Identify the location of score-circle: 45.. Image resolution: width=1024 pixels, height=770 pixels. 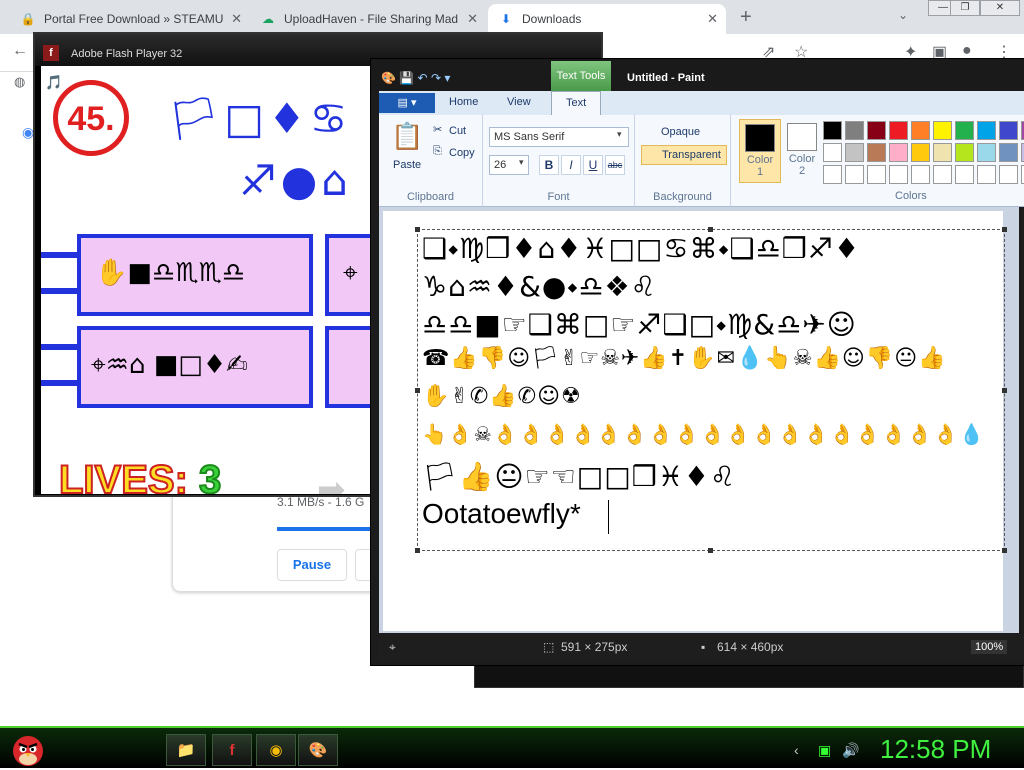
(91, 118).